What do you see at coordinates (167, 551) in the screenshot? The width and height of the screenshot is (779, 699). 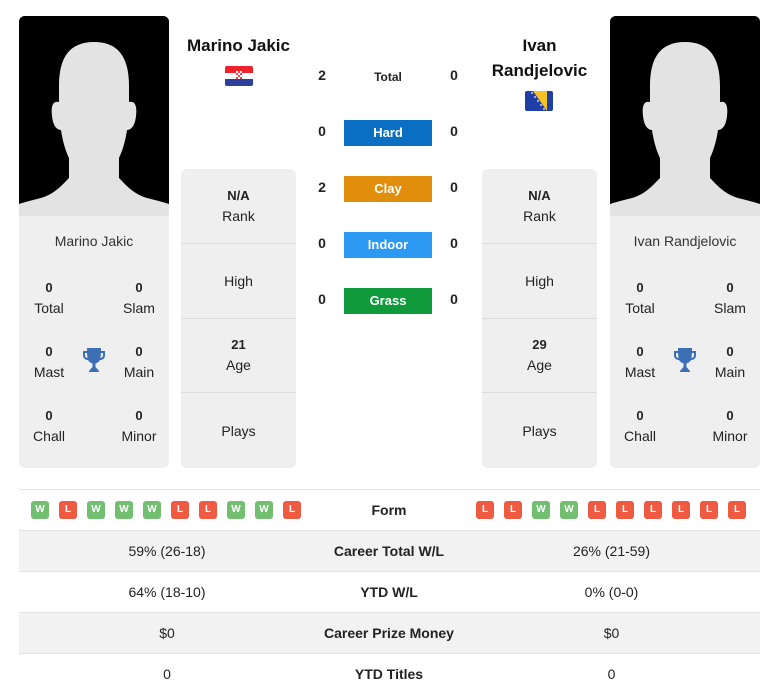 I see `player1-value: 59% (26-18)` at bounding box center [167, 551].